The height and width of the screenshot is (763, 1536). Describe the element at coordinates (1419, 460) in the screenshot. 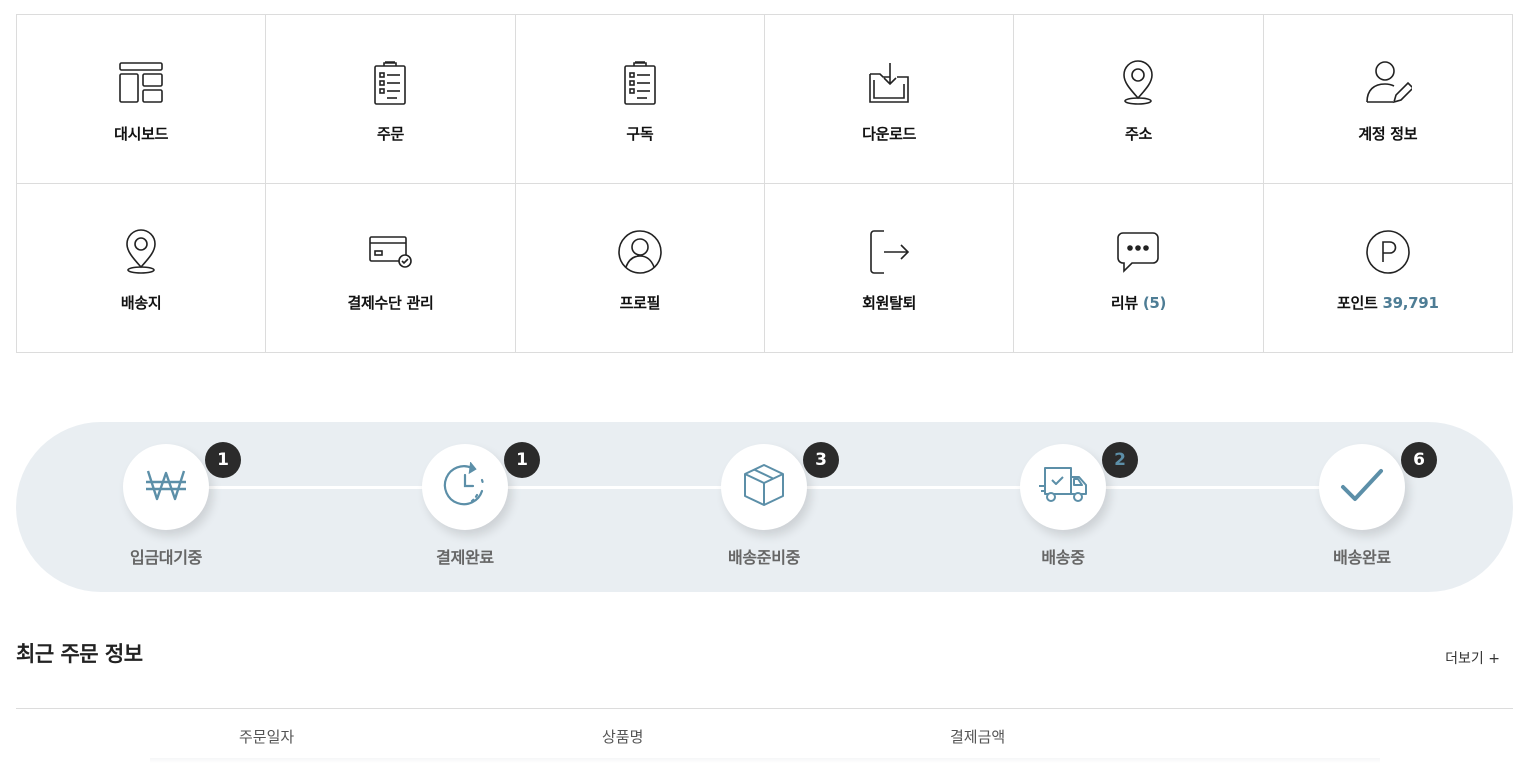

I see `status-count-badge: 6` at that location.